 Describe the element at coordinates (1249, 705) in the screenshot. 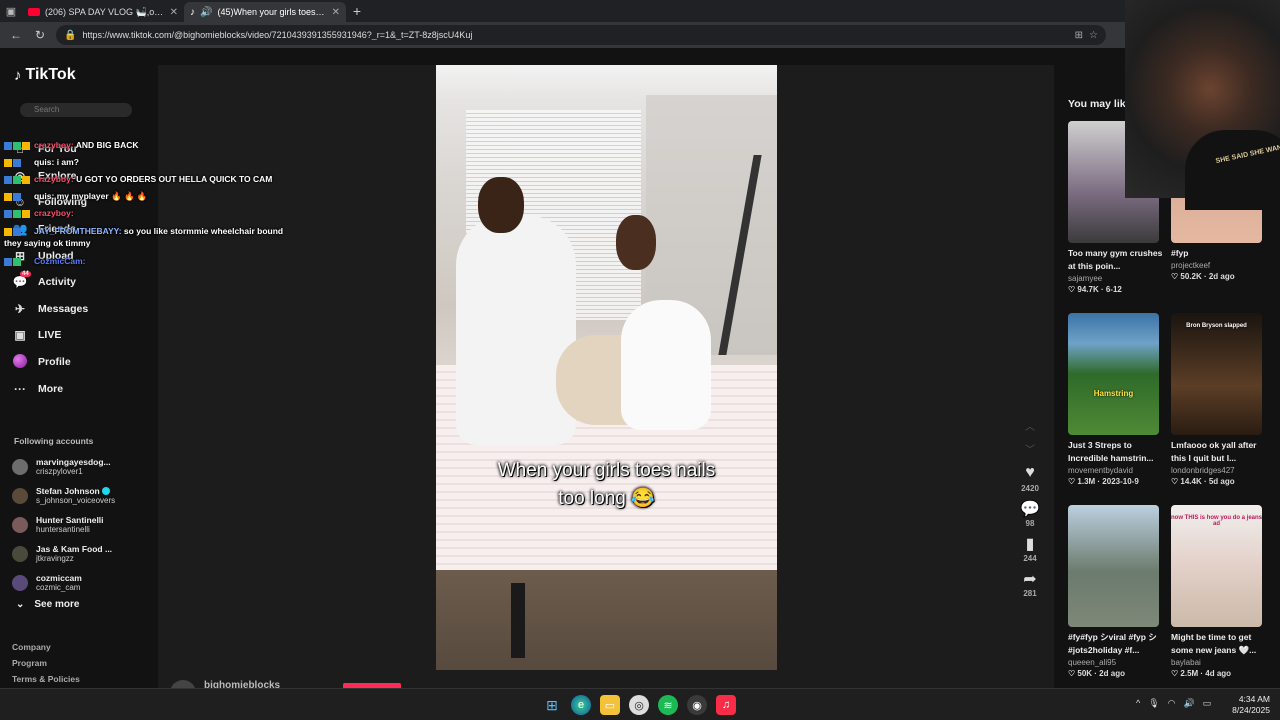

I see `taskbar-clock: 4:34 AM 8/24/2025` at that location.